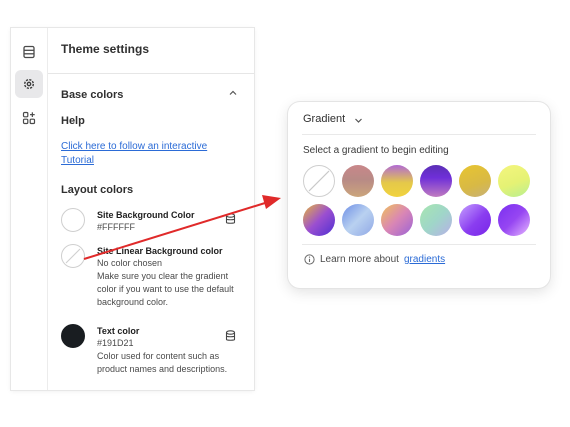 Image resolution: width=570 pixels, height=427 pixels. What do you see at coordinates (475, 181) in the screenshot?
I see `gradient-swatch-gold` at bounding box center [475, 181].